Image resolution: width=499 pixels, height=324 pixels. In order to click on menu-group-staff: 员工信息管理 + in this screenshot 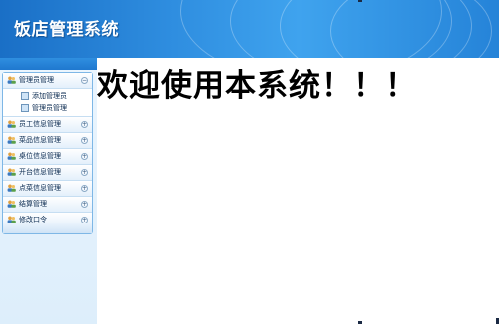, I will do `click(47, 125)`.